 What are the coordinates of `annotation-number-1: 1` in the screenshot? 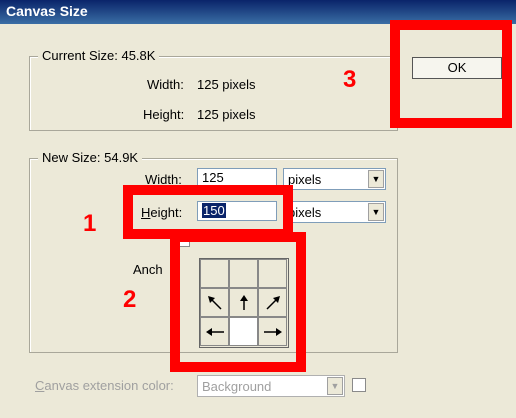 It's located at (90, 223).